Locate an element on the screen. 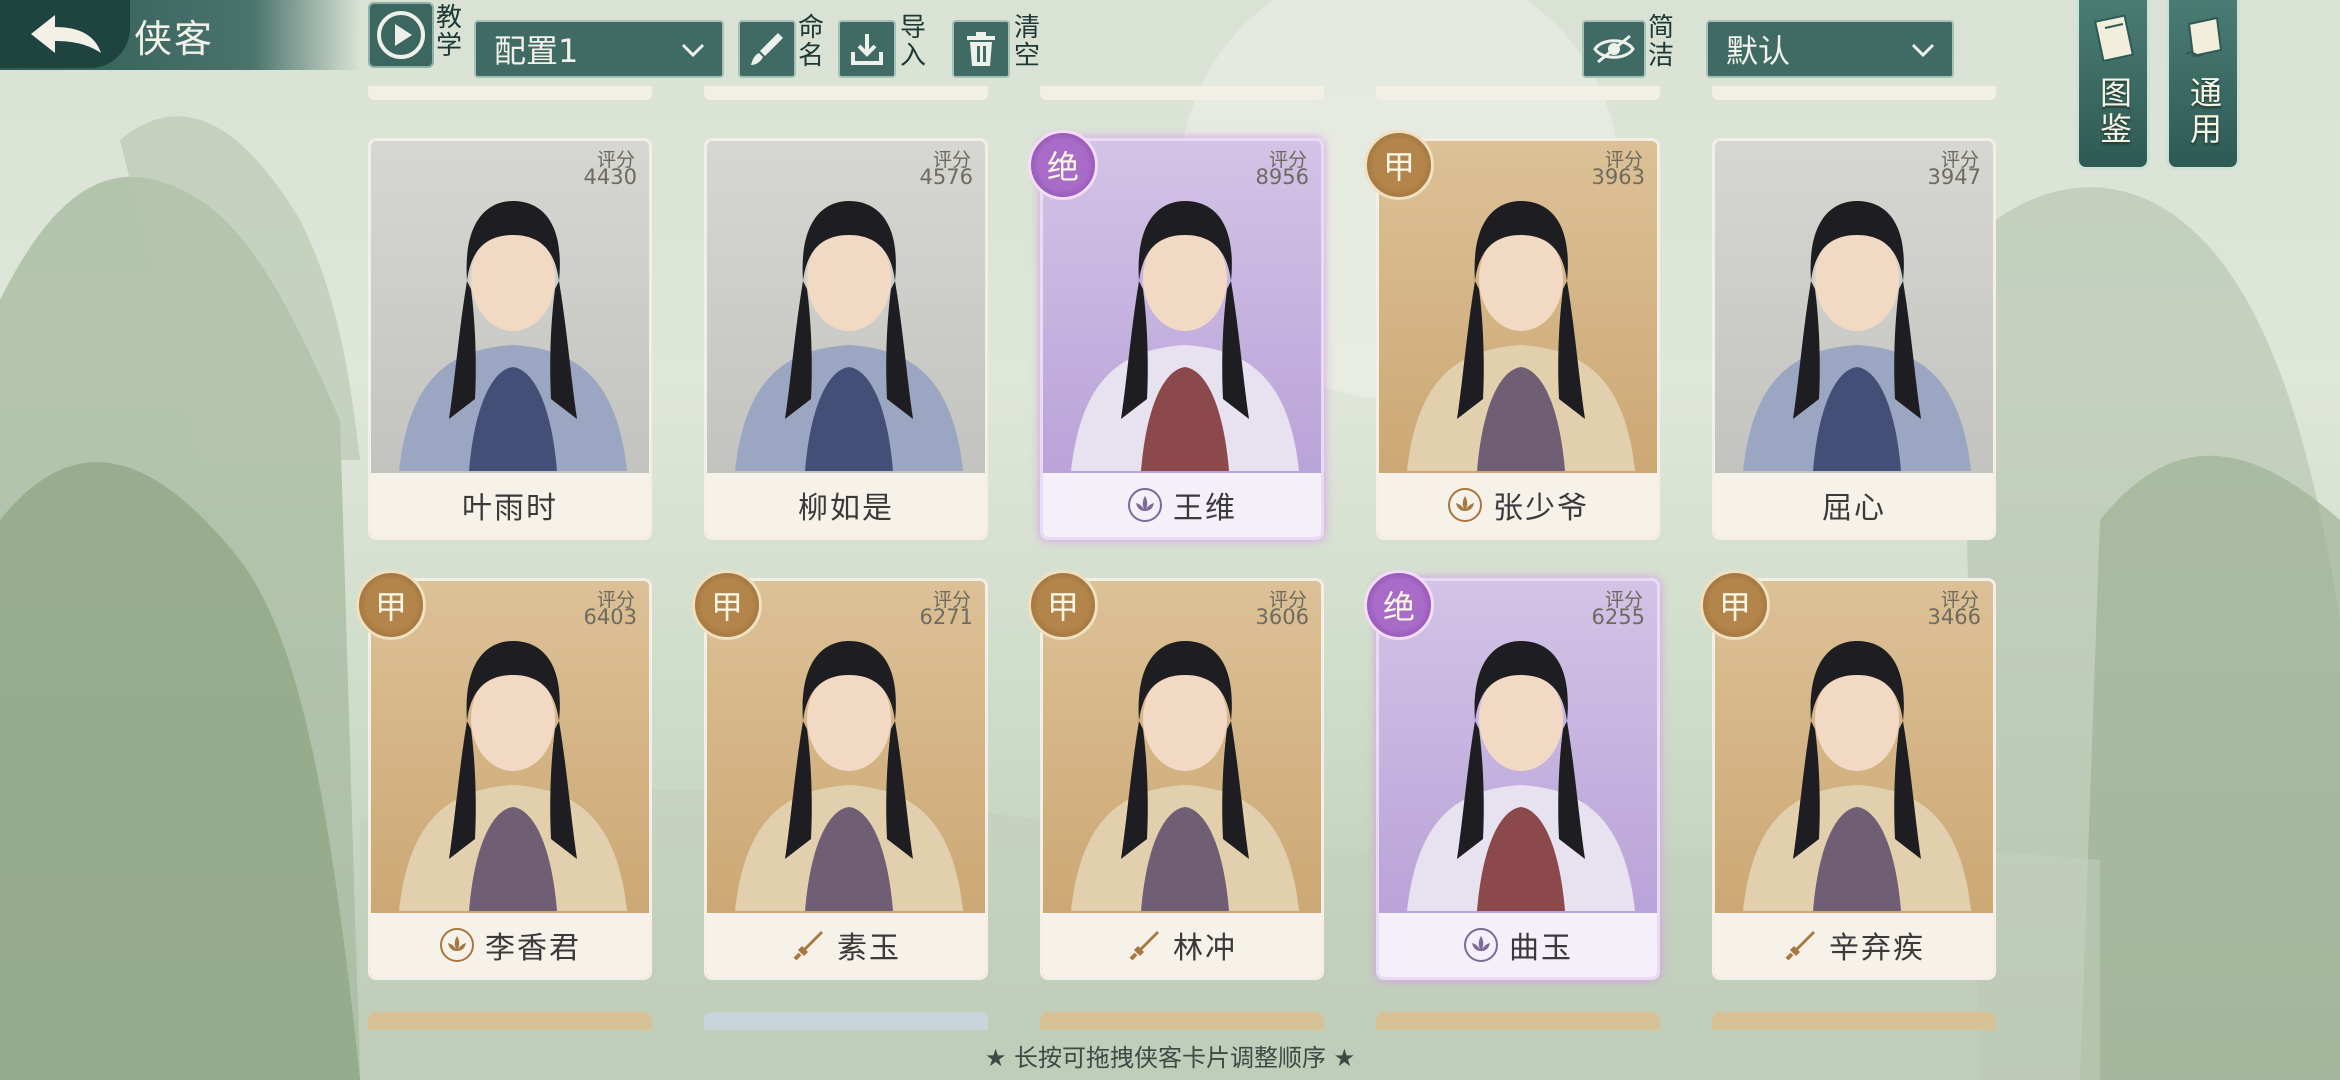  score-value: 6255 is located at coordinates (1618, 617).